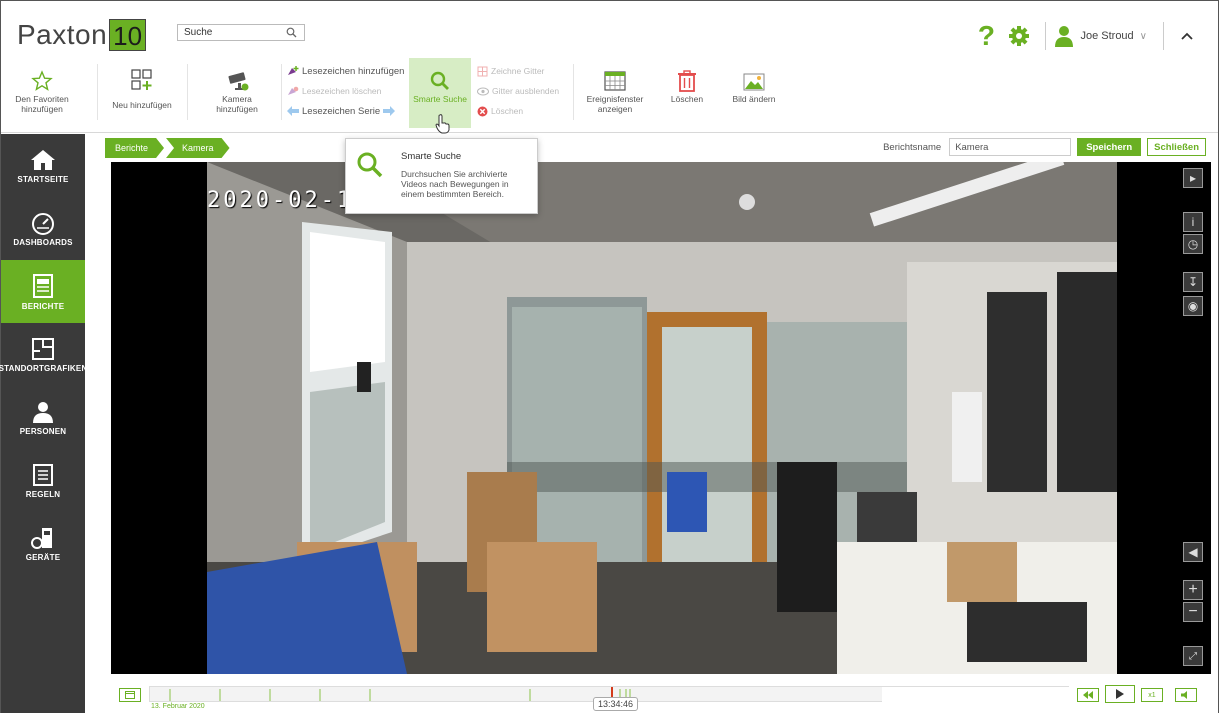 Image resolution: width=1219 pixels, height=713 pixels. What do you see at coordinates (1143, 36) in the screenshot?
I see `chevron-down-icon: ∨` at bounding box center [1143, 36].